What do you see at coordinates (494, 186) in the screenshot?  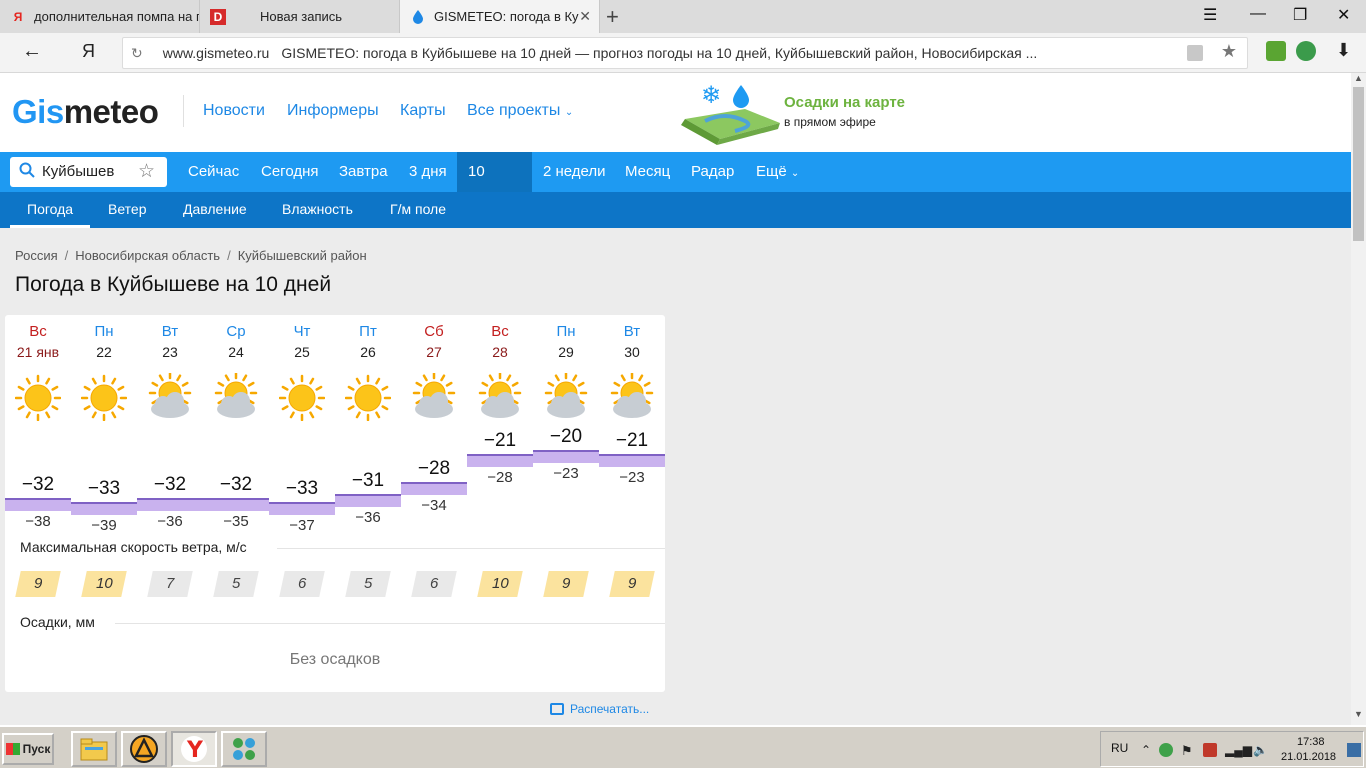 I see `nav-10-days: 10 дней` at bounding box center [494, 186].